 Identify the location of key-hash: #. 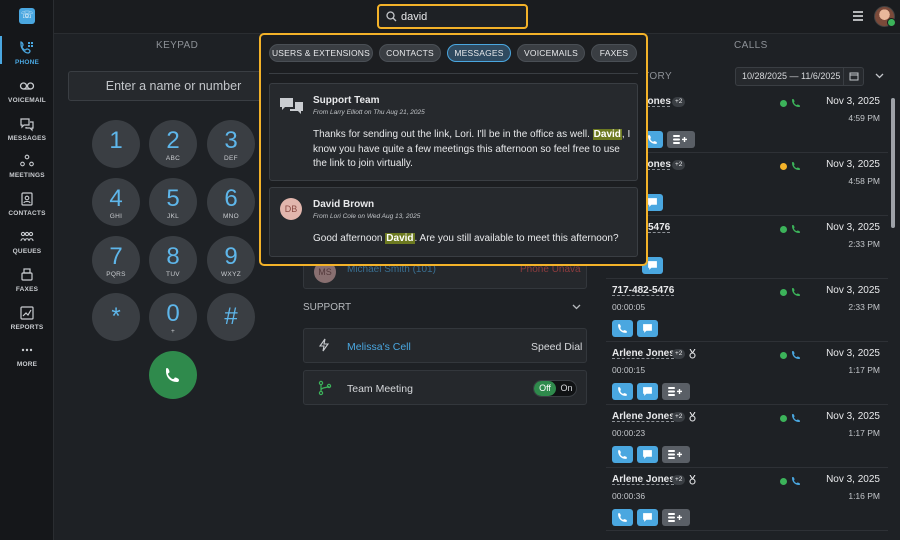
(231, 317).